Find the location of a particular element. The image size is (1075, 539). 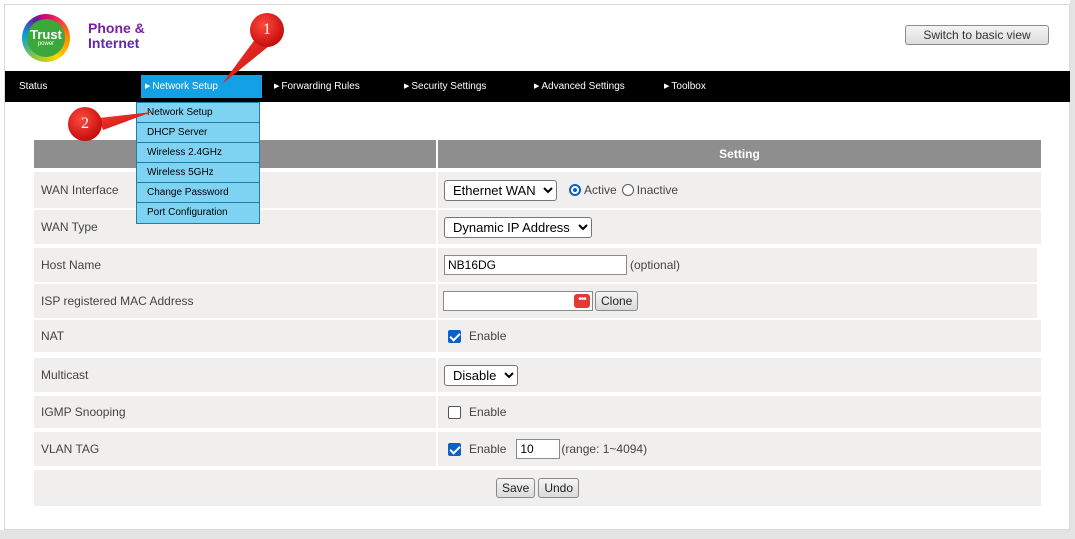

nav-item-network-setup: ▶ Network Setup is located at coordinates (201, 86).